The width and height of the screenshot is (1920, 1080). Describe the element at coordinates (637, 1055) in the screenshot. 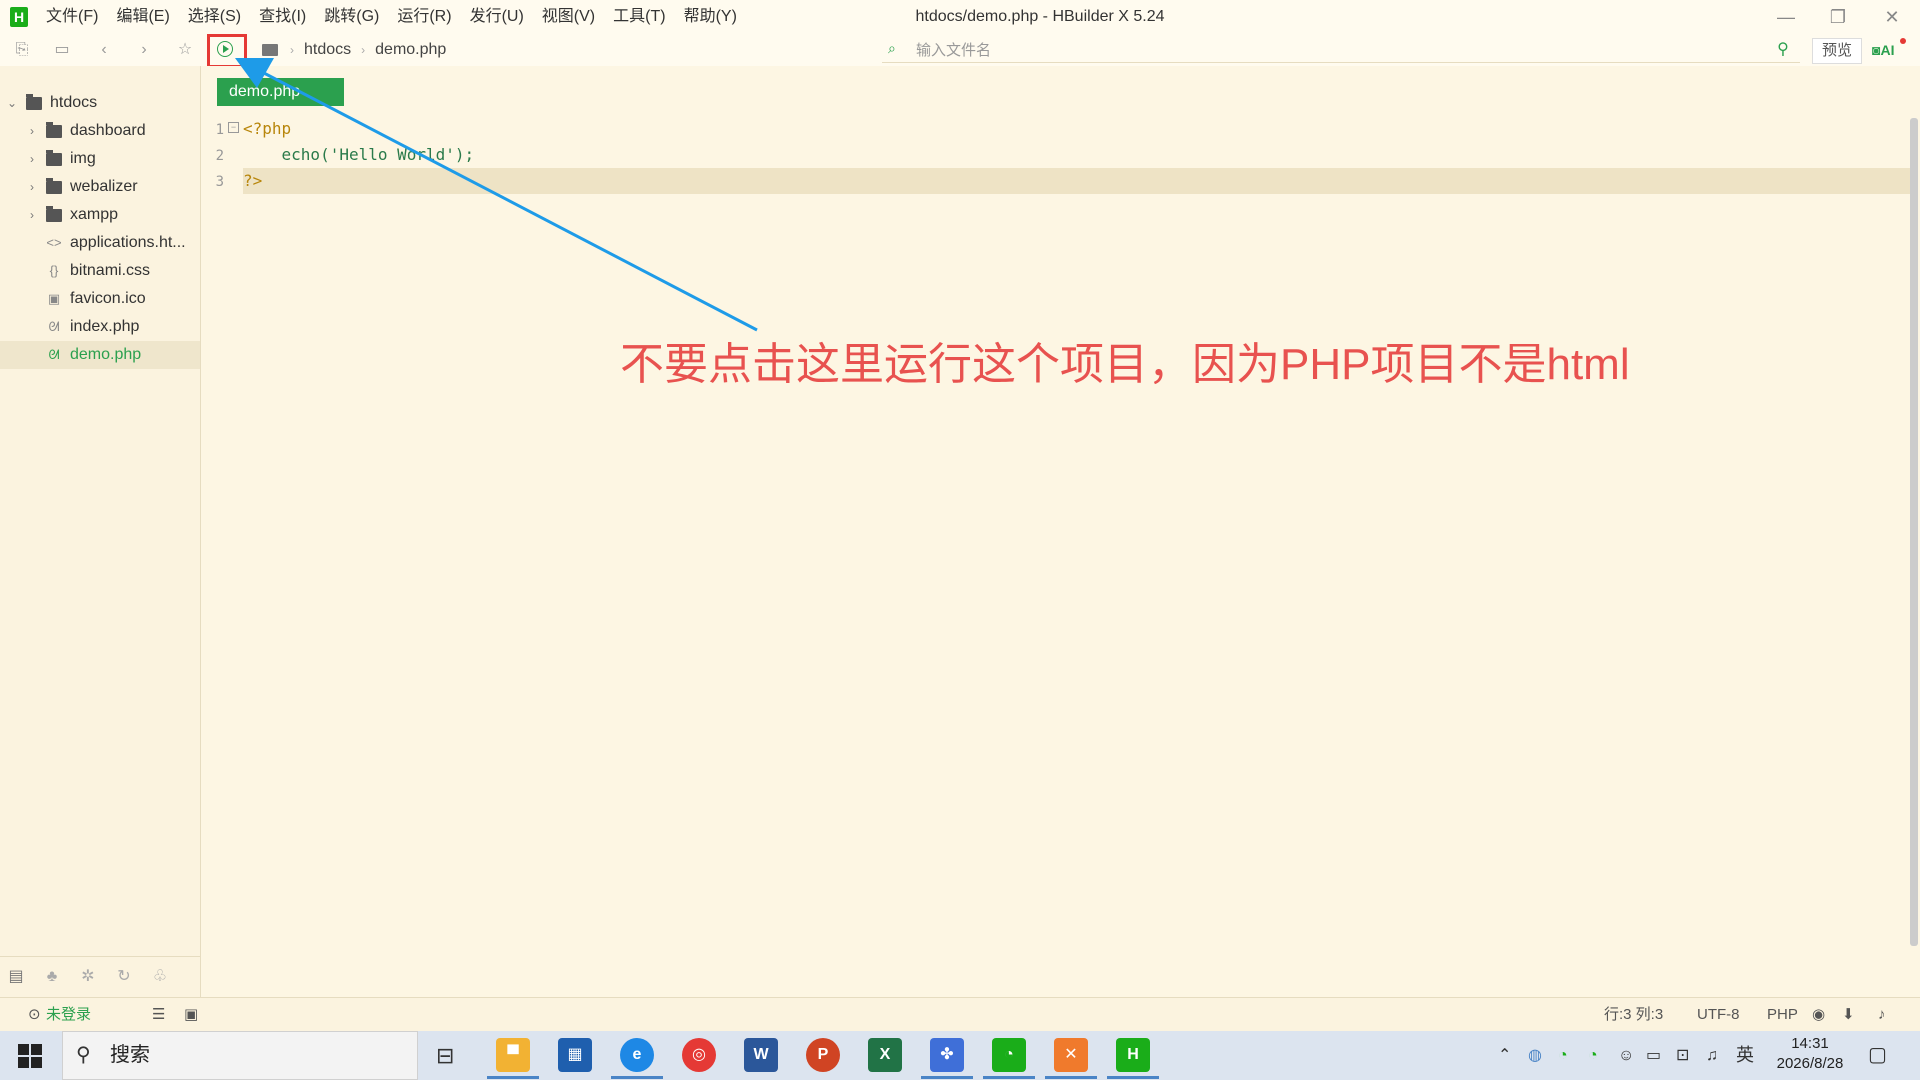

I see `edge-browser-icon: e` at that location.